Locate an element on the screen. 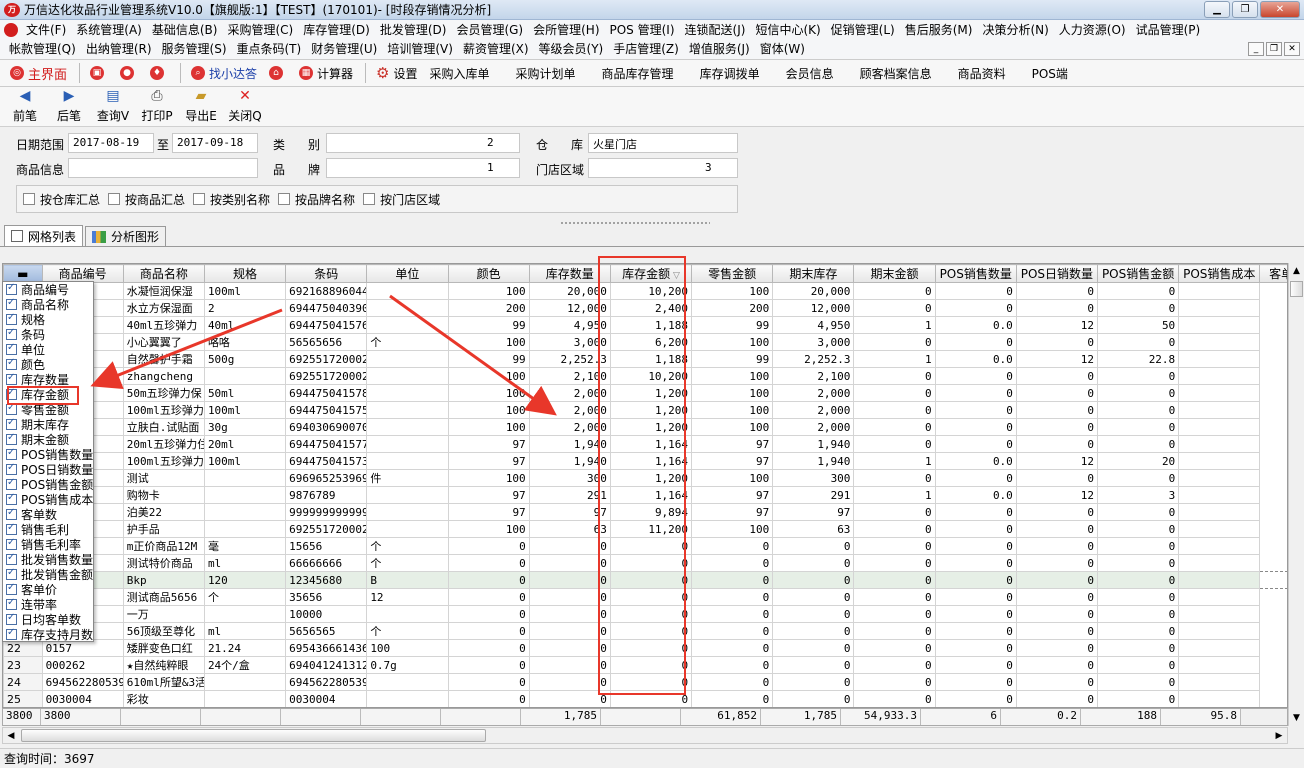  table-cell: 100ml五珍弹力 is located at coordinates (163, 461).